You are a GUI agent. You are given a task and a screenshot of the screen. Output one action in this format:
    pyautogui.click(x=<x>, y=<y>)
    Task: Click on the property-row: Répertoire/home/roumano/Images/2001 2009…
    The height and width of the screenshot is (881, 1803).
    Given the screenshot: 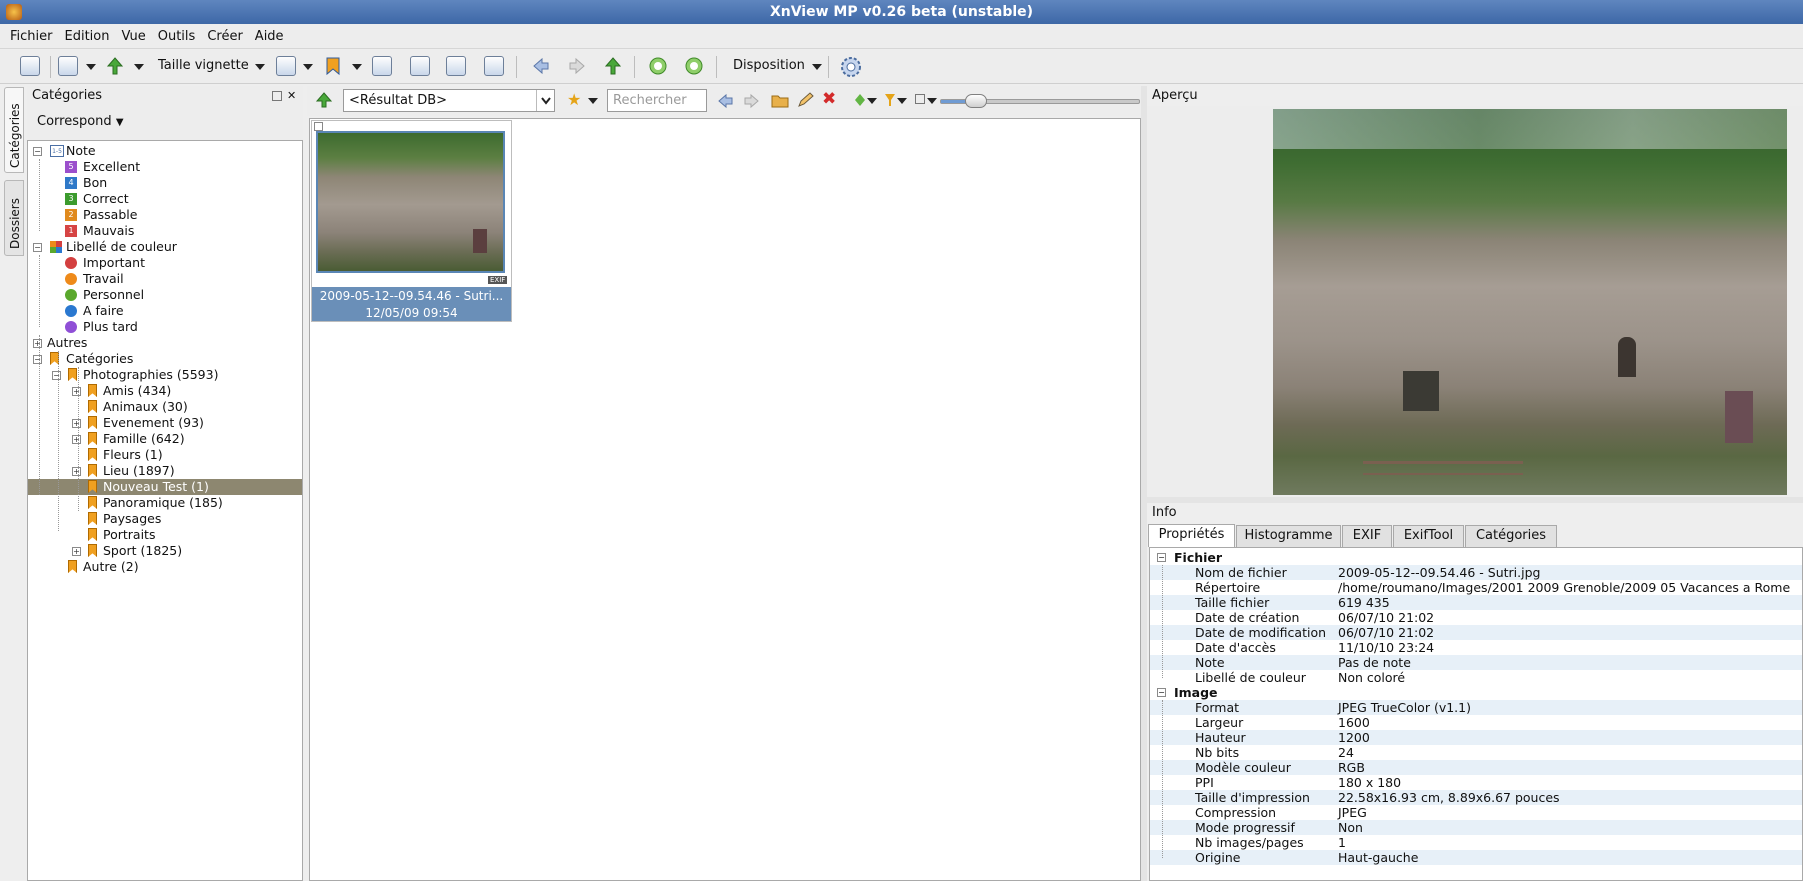 What is the action you would take?
    pyautogui.click(x=1476, y=587)
    